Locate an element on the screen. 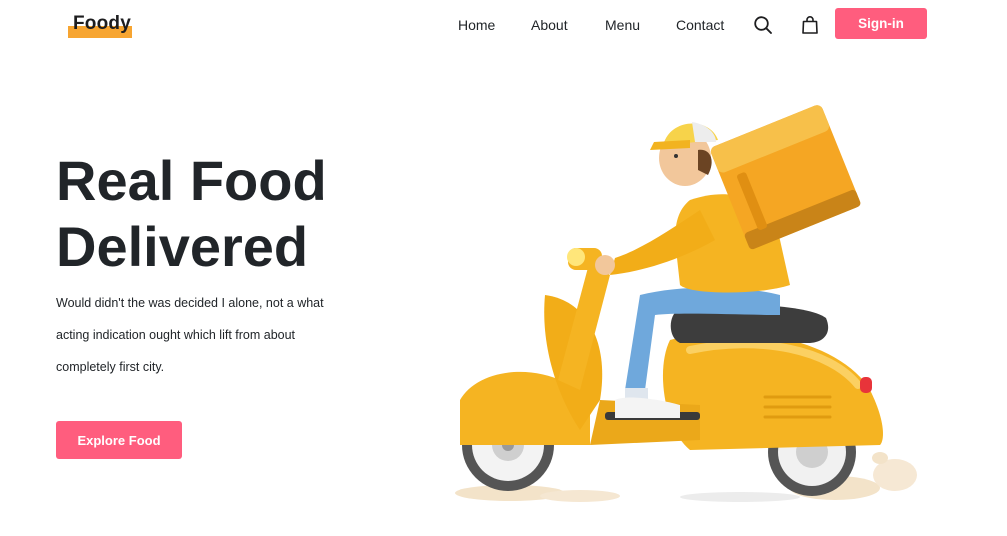  hero-title-line-1: Real Food is located at coordinates (191, 180).